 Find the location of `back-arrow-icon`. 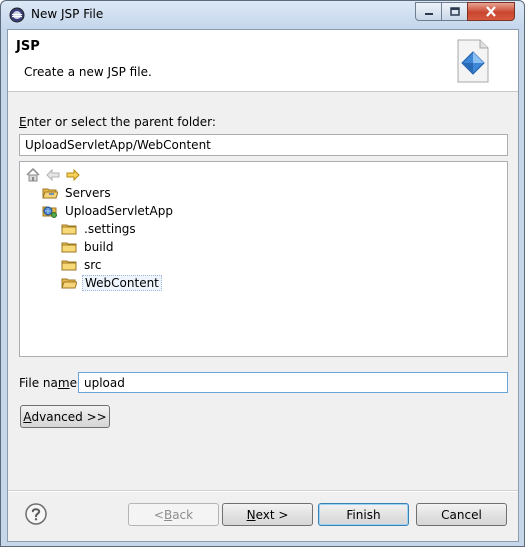

back-arrow-icon is located at coordinates (53, 175).